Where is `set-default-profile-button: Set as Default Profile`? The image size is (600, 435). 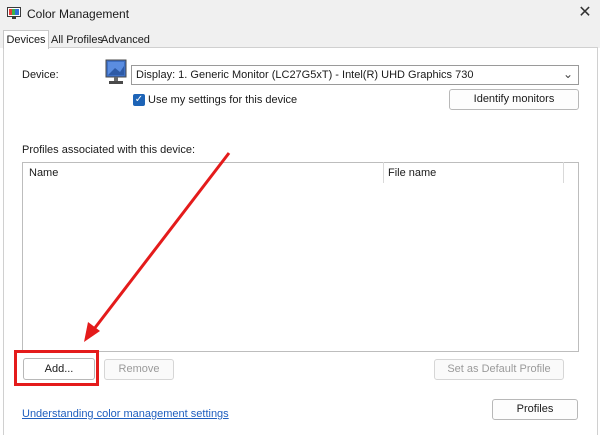 set-default-profile-button: Set as Default Profile is located at coordinates (499, 369).